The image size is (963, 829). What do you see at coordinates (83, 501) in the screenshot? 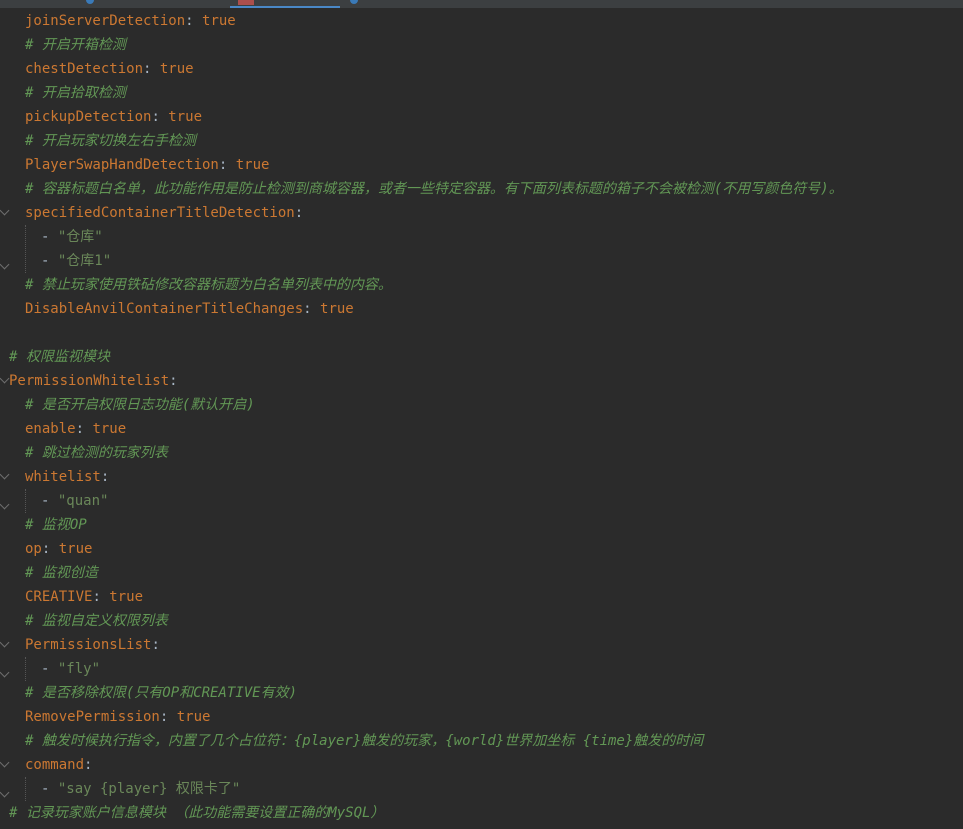
I see `yaml-list-item: "quan"` at bounding box center [83, 501].